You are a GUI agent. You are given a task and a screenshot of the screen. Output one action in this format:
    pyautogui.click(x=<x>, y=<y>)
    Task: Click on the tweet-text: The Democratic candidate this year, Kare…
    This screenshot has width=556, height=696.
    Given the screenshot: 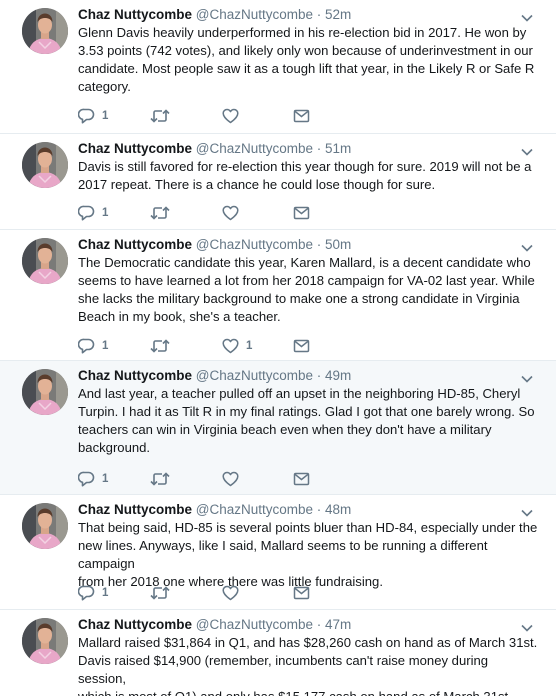 What is the action you would take?
    pyautogui.click(x=308, y=290)
    